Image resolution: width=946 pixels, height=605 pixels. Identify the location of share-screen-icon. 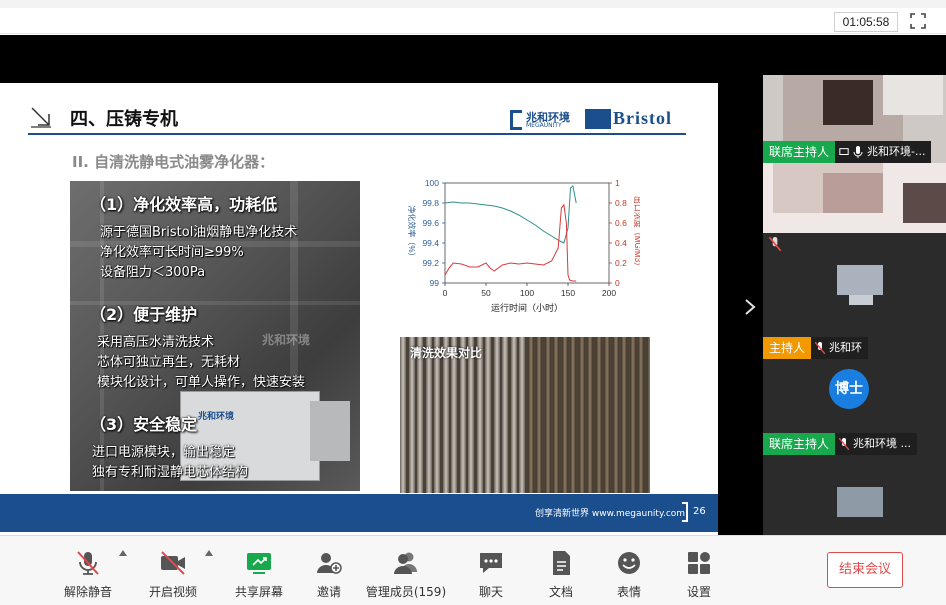
(259, 563).